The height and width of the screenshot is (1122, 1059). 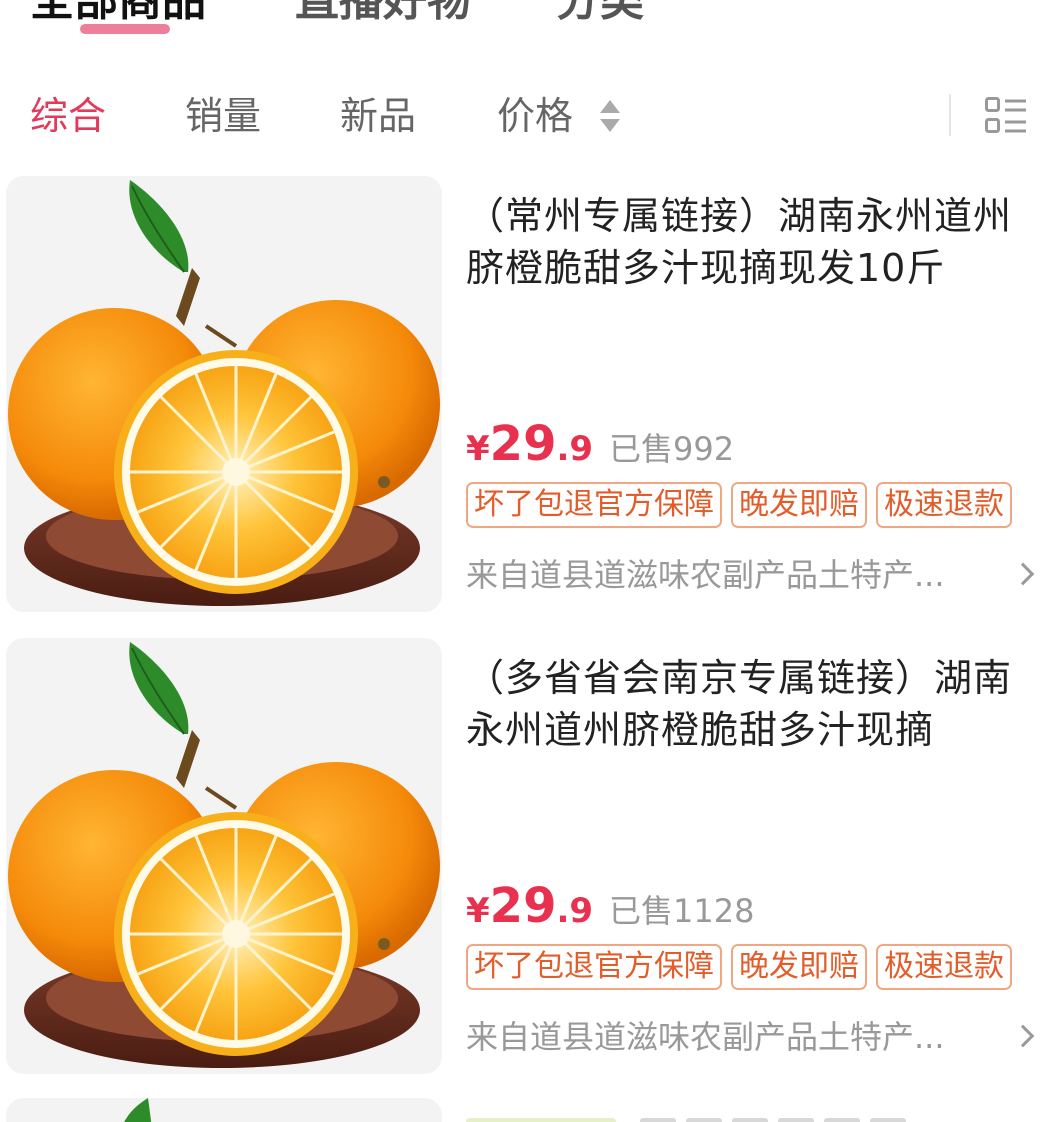 I want to click on sort-bar: 综合 销量 新品 价格, so click(x=529, y=116).